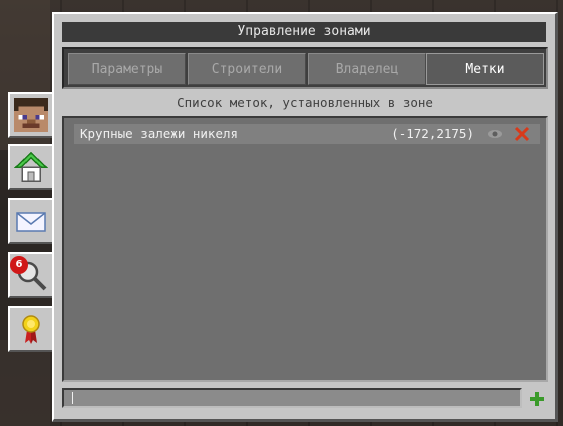  What do you see at coordinates (485, 69) in the screenshot?
I see `tab-marks: Метки` at bounding box center [485, 69].